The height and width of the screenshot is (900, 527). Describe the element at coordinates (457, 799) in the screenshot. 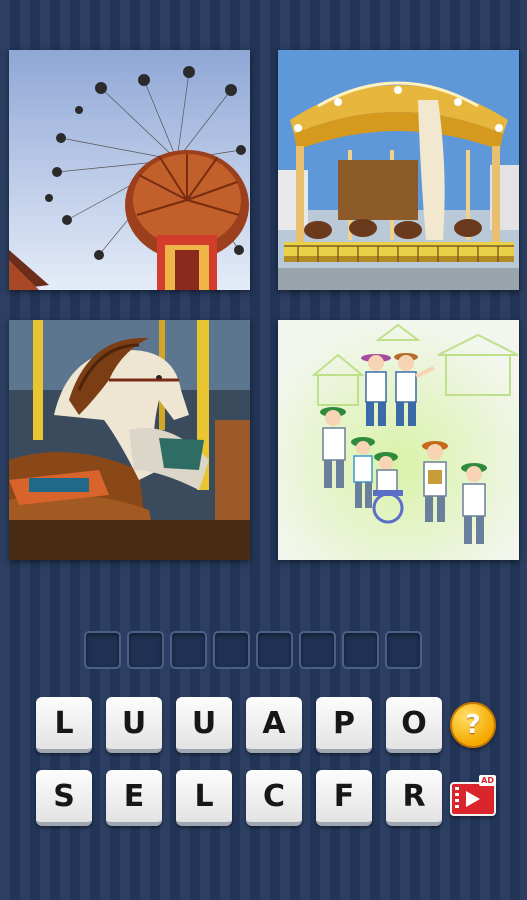

I see `film-strip-icon` at that location.